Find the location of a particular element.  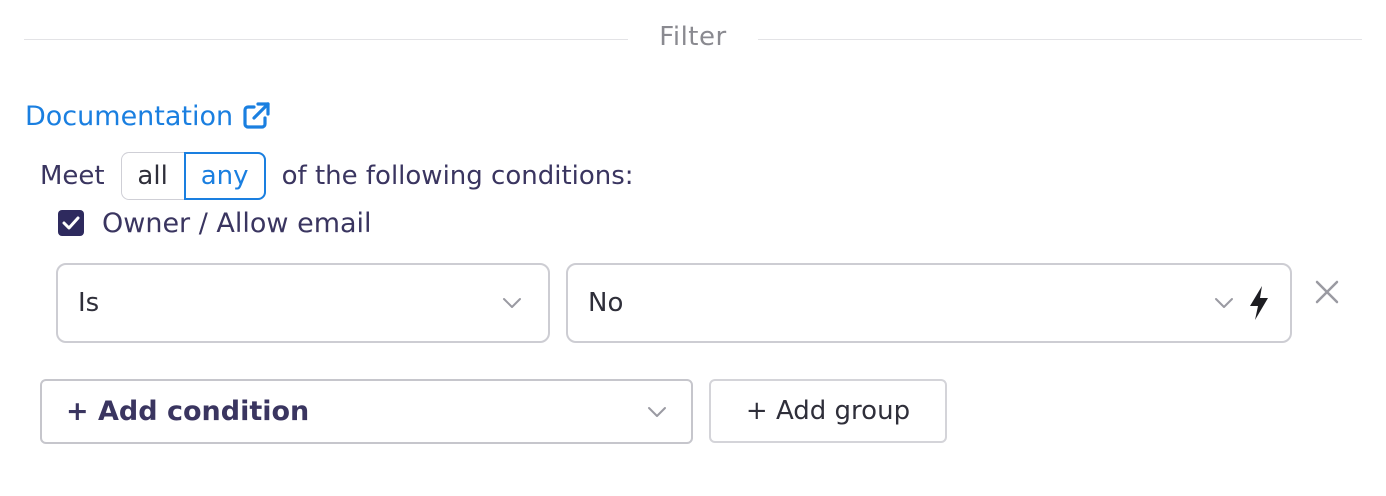

divider-right is located at coordinates (1060, 39).